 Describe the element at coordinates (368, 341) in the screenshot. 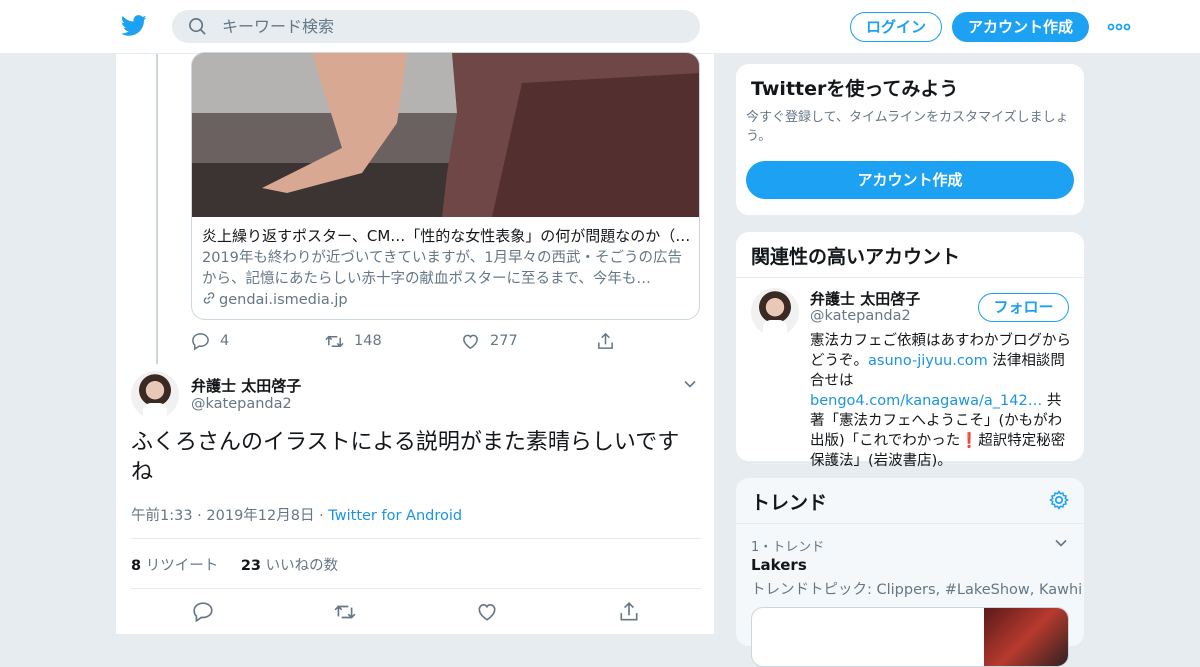

I see `retweet-count: 148` at that location.